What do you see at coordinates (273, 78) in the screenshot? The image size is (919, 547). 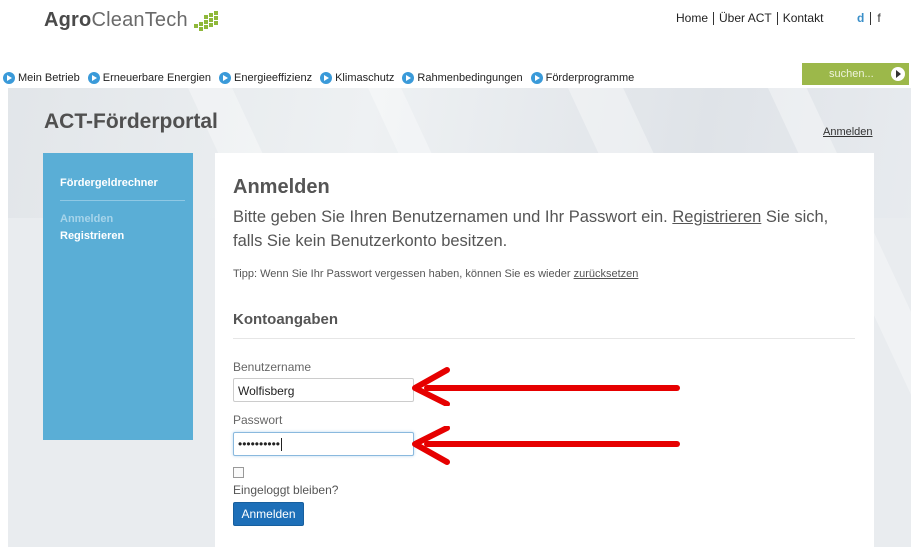 I see `nav-item-label: Energieeffizienz` at bounding box center [273, 78].